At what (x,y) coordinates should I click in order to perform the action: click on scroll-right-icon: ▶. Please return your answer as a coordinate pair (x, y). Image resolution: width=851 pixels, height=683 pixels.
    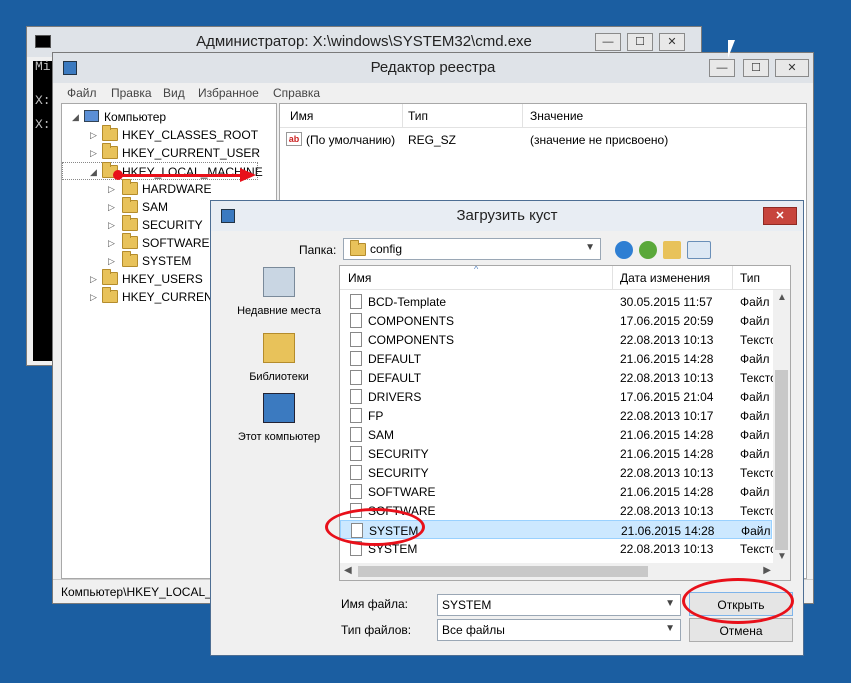
    Looking at the image, I should click on (767, 570).